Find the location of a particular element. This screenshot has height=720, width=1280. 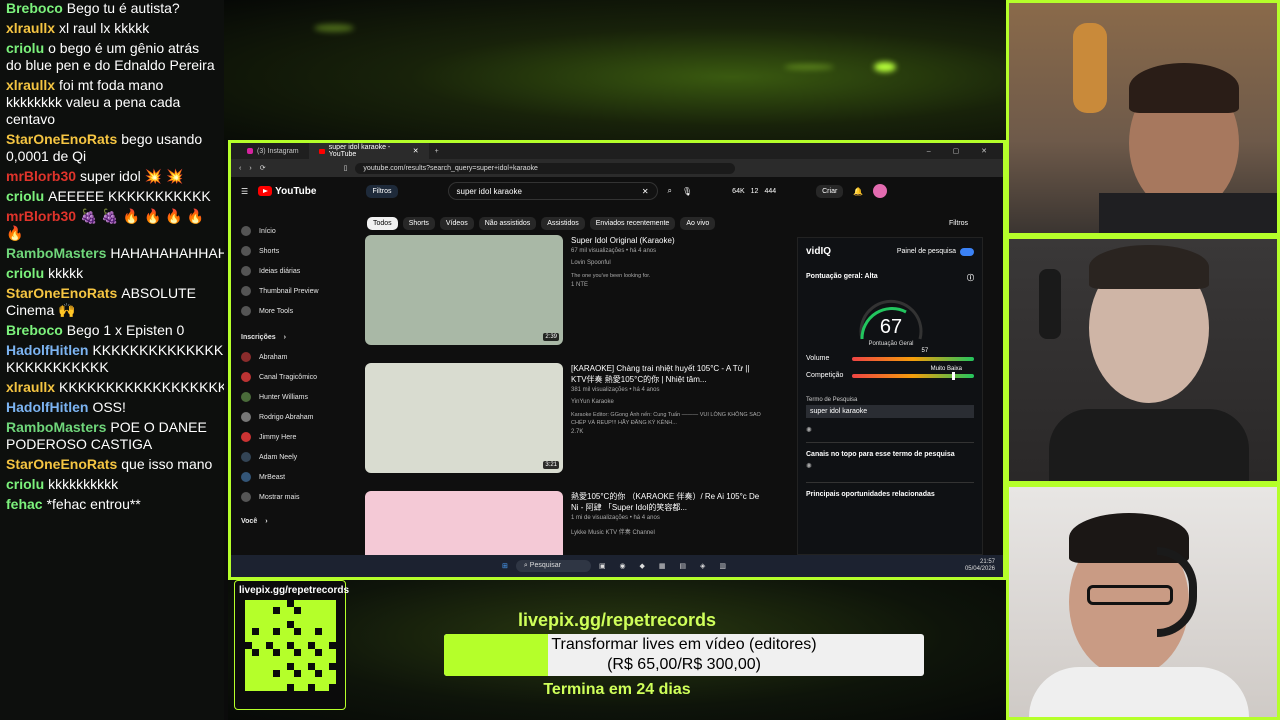

tab-youtube: super idol karaoke - YouTube ✕ is located at coordinates (368, 151).